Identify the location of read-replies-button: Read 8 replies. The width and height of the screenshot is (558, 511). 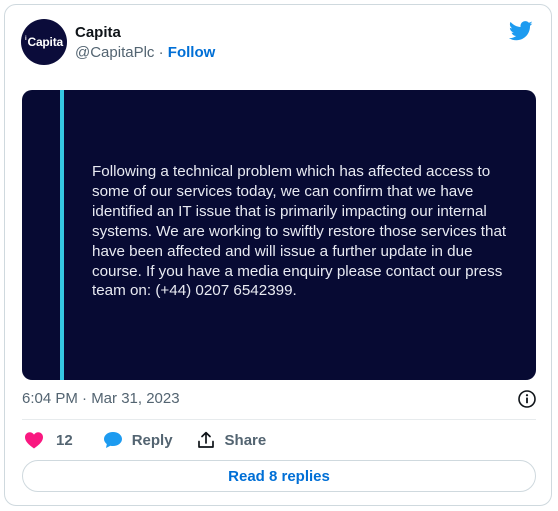
(279, 476).